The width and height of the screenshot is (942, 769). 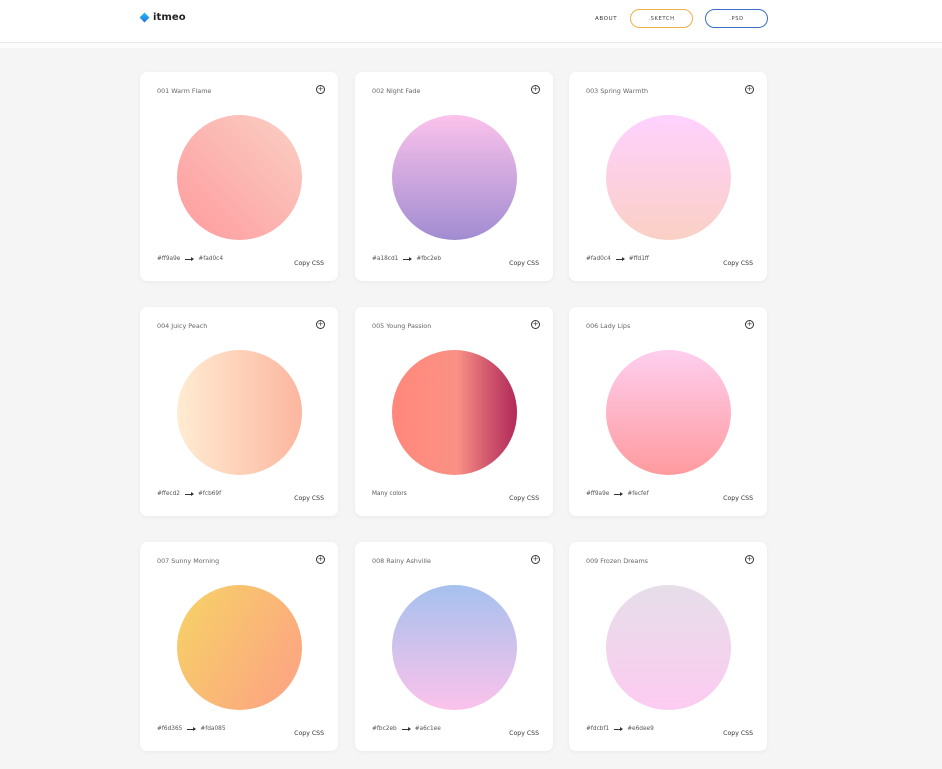 I want to click on gradient-card: 009 Frozen Dreams + #fdcbf1 #e6dee9 Copy CSS, so click(x=668, y=646).